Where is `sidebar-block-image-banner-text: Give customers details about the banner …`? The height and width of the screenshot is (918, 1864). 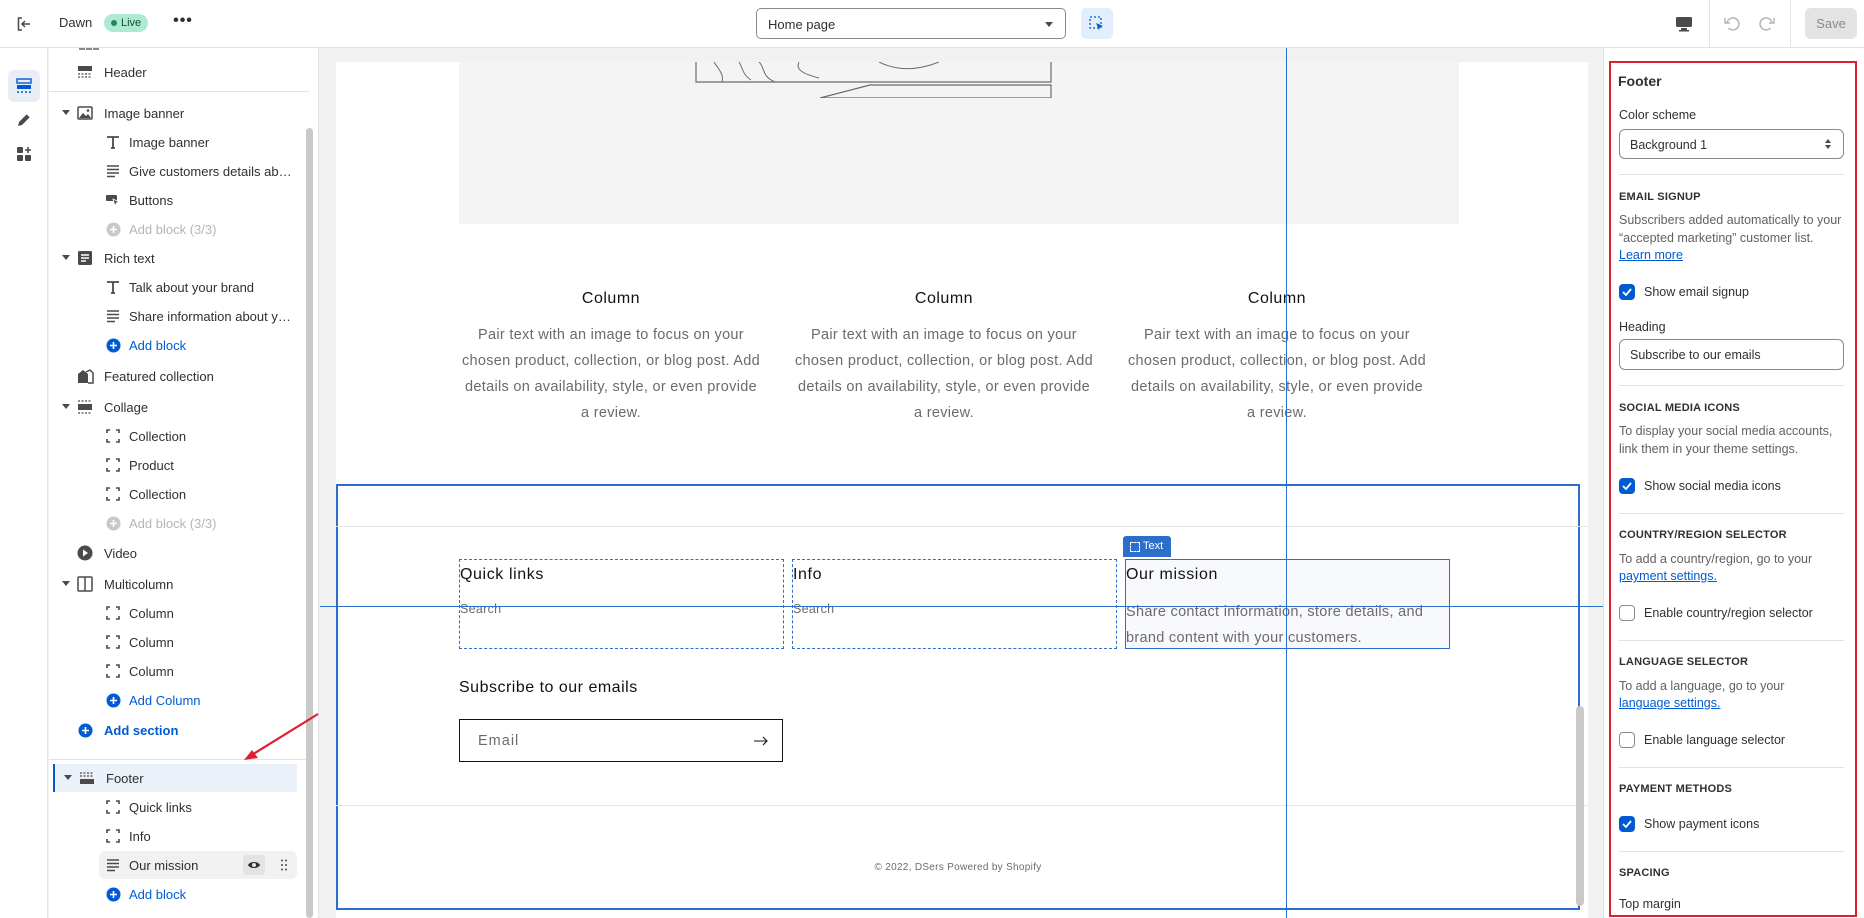 sidebar-block-image-banner-text: Give customers details about the banner … is located at coordinates (173, 171).